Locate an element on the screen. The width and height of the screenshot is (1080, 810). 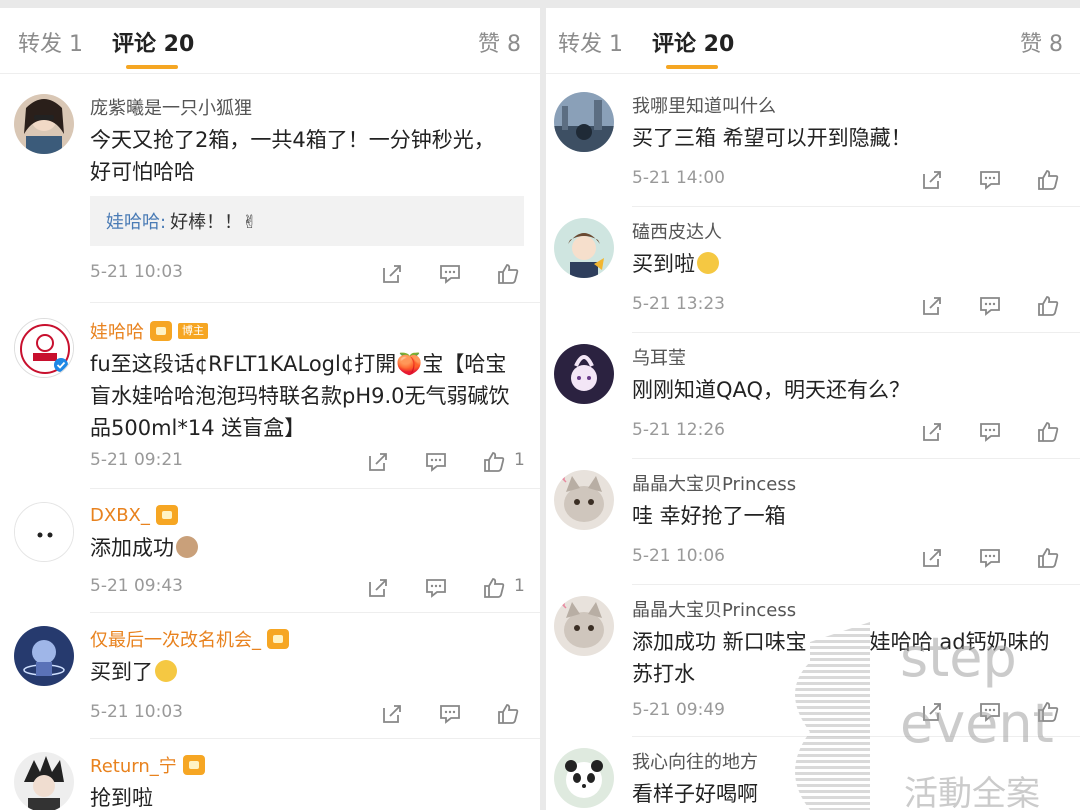
comment-text: 添加成功 is located at coordinates (132, 548).